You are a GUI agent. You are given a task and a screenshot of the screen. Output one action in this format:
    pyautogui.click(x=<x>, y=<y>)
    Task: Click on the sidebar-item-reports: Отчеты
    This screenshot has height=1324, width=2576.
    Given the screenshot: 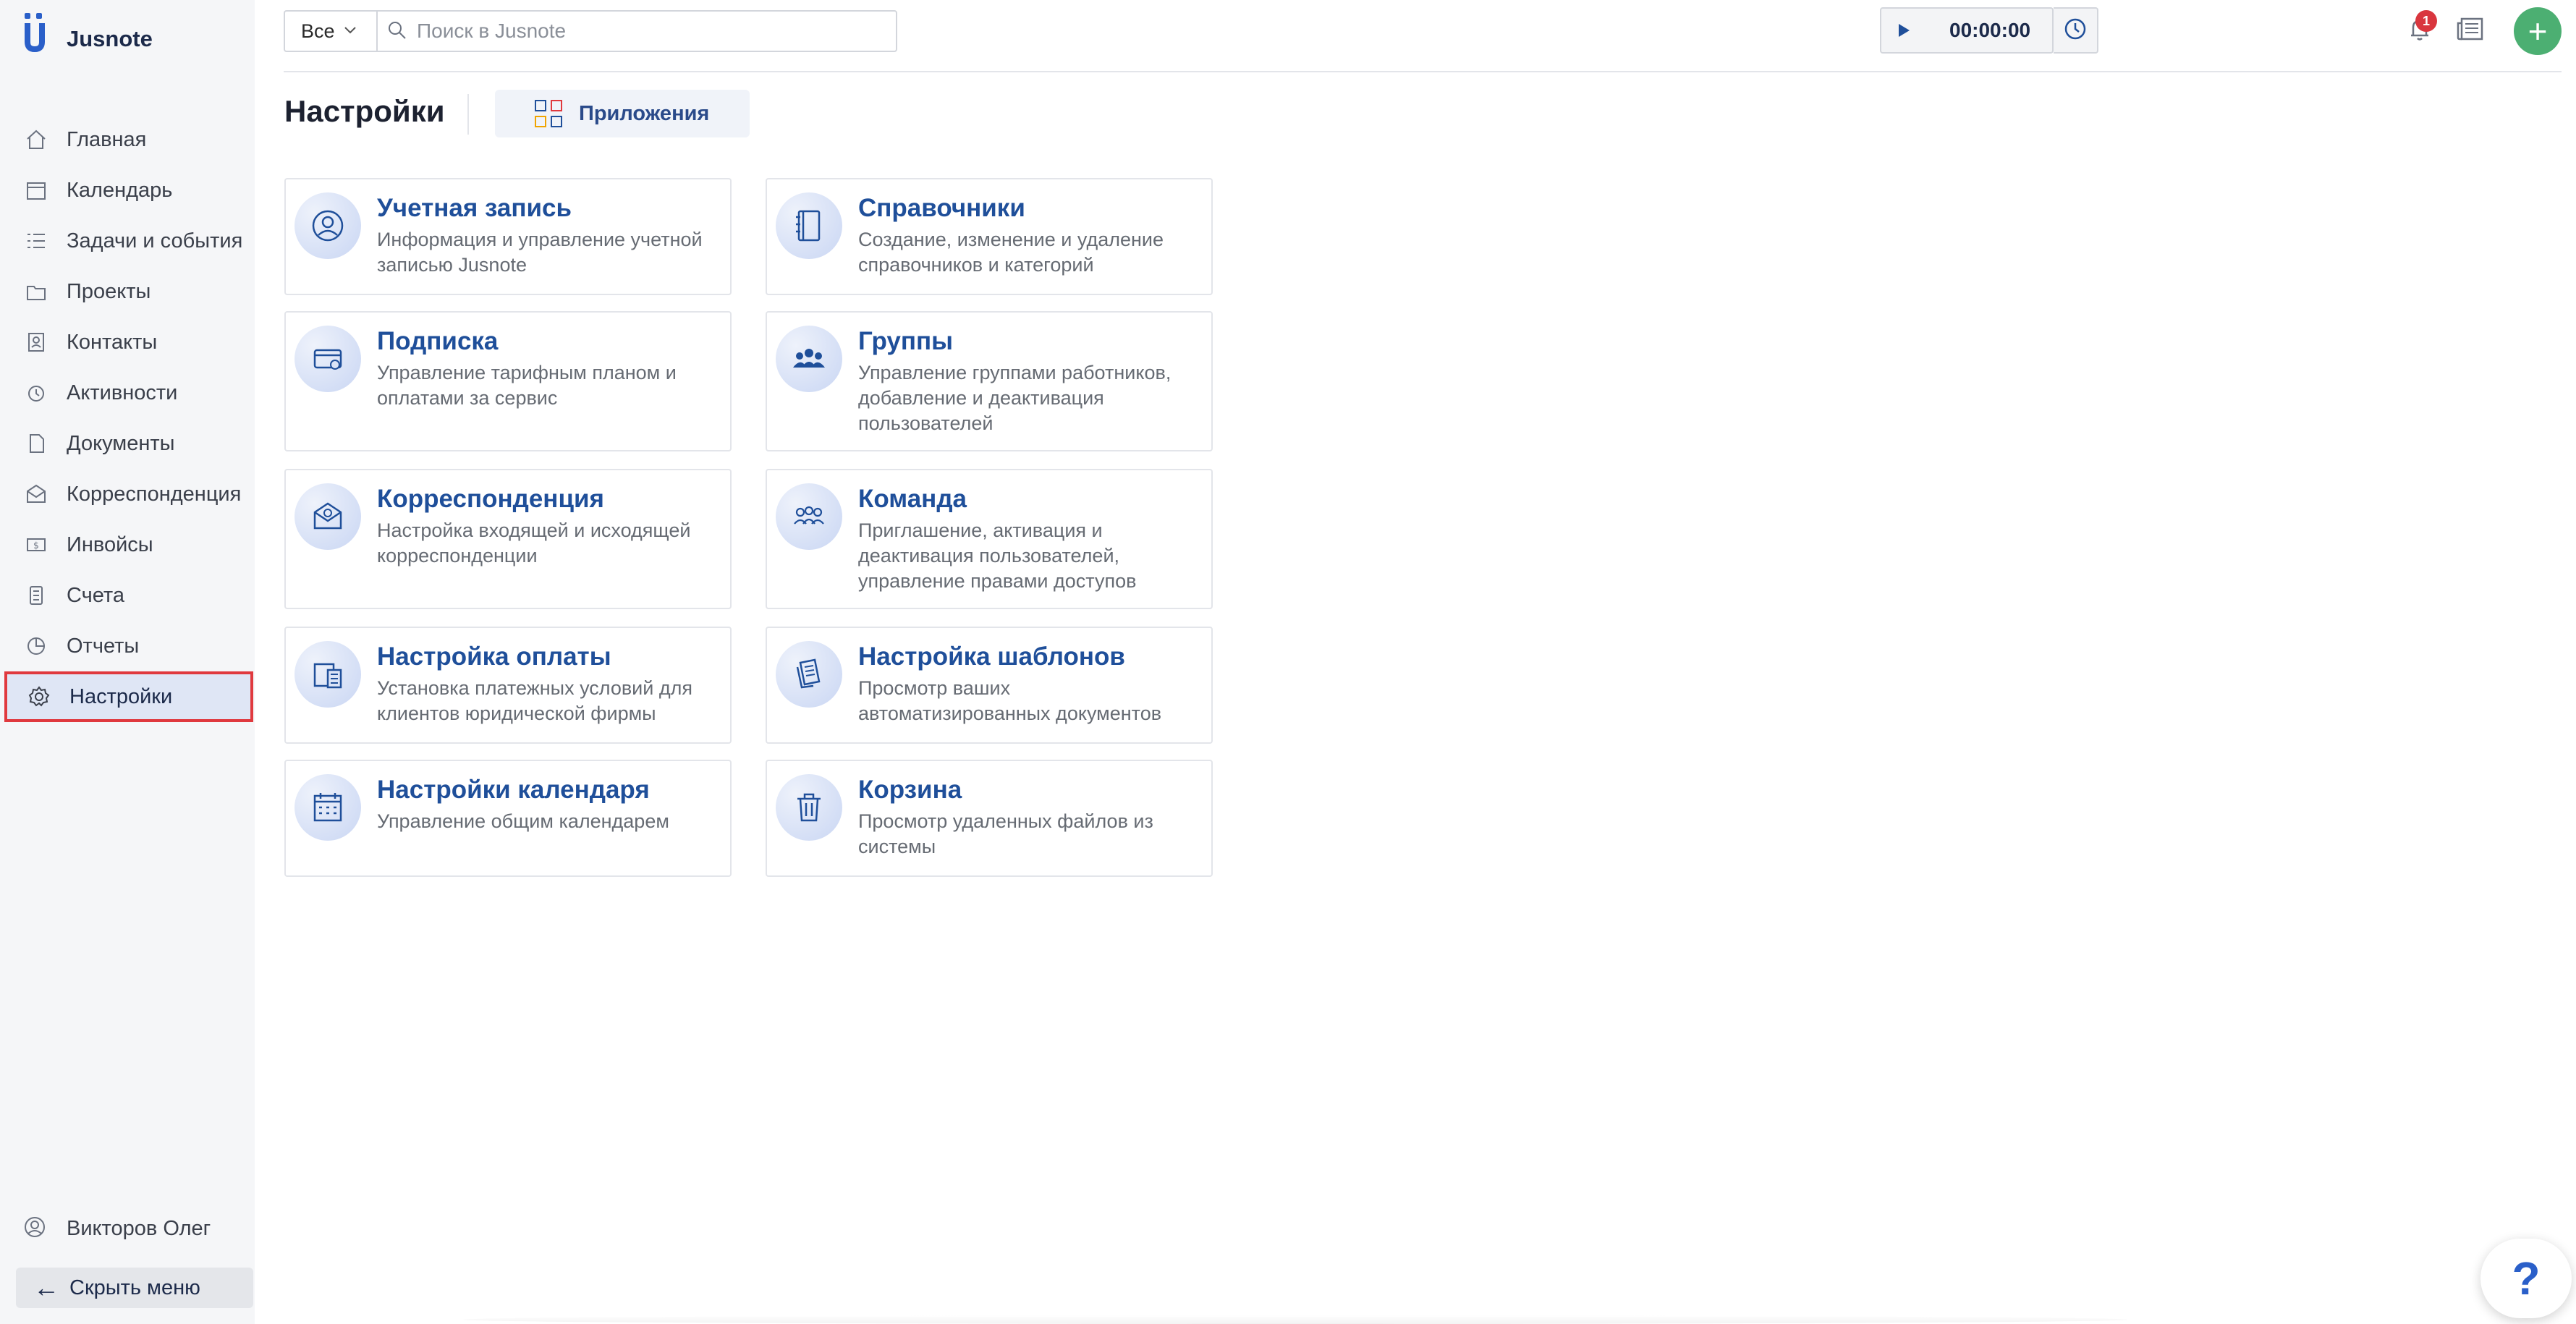 What is the action you would take?
    pyautogui.click(x=128, y=646)
    